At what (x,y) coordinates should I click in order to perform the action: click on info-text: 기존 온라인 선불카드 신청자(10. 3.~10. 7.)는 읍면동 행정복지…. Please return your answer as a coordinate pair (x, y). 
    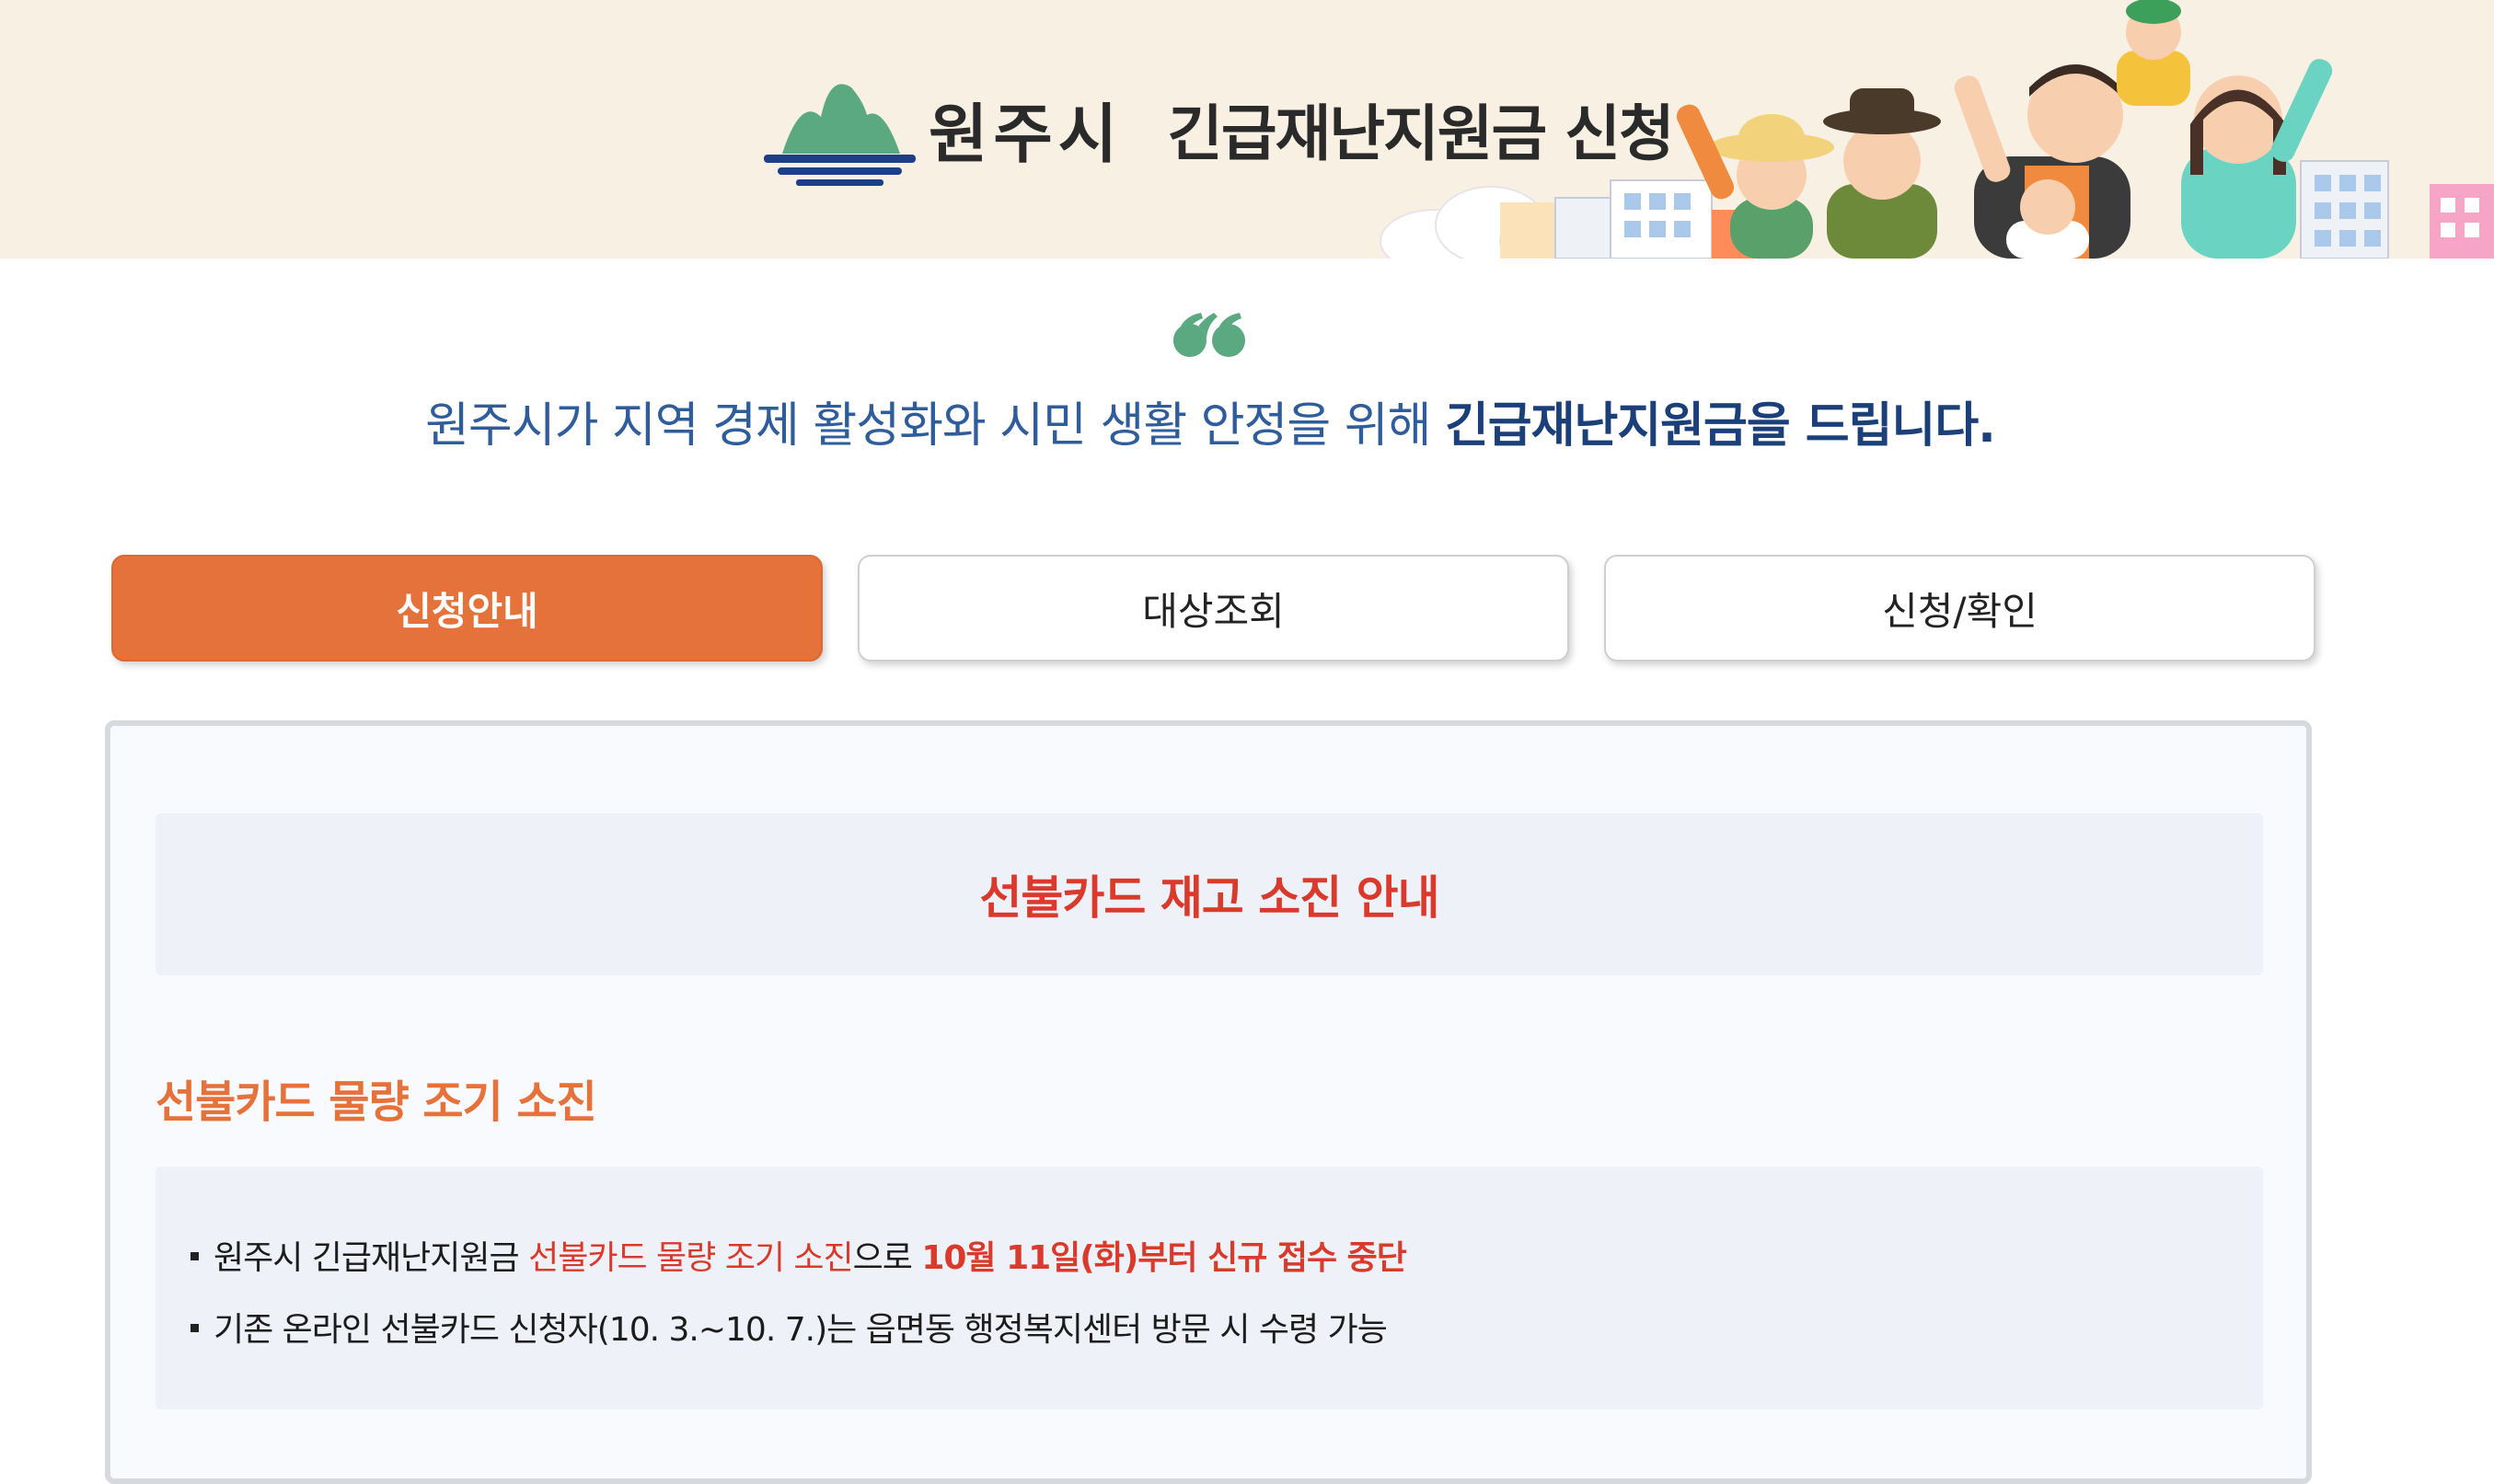
    Looking at the image, I should click on (801, 1330).